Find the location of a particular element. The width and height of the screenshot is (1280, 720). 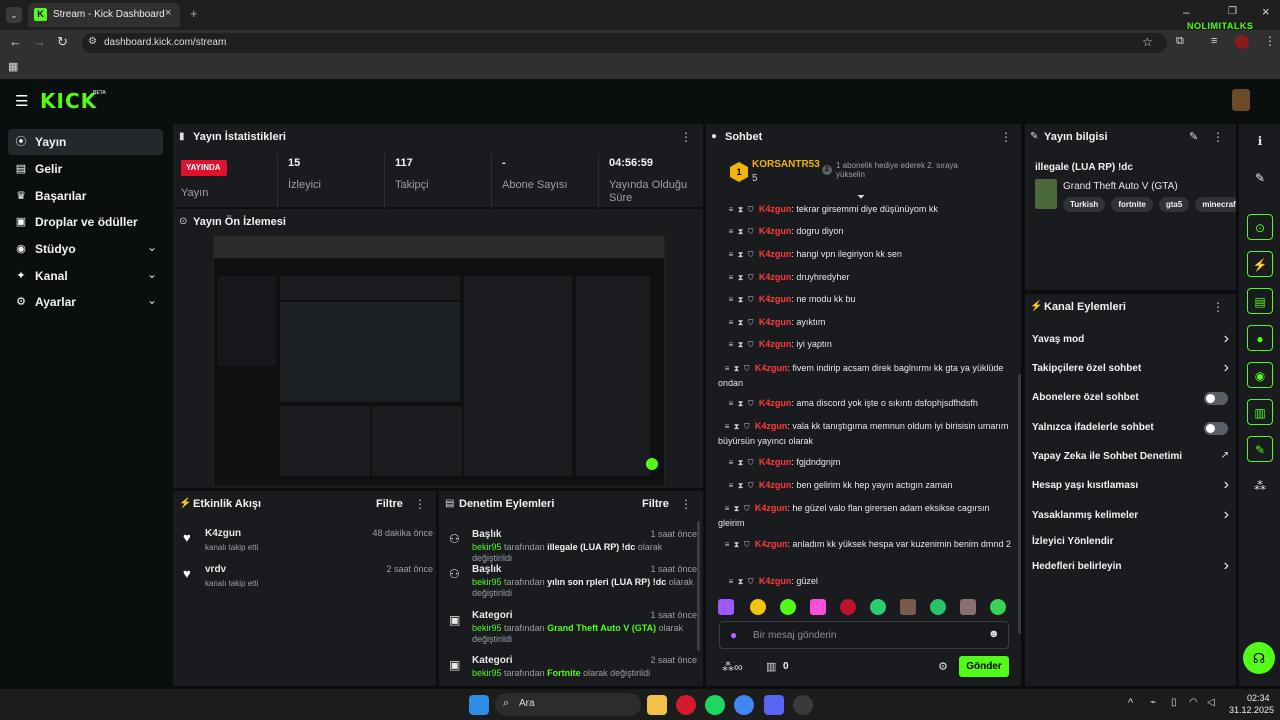

info-icon: ℹ is located at coordinates (1260, 141).